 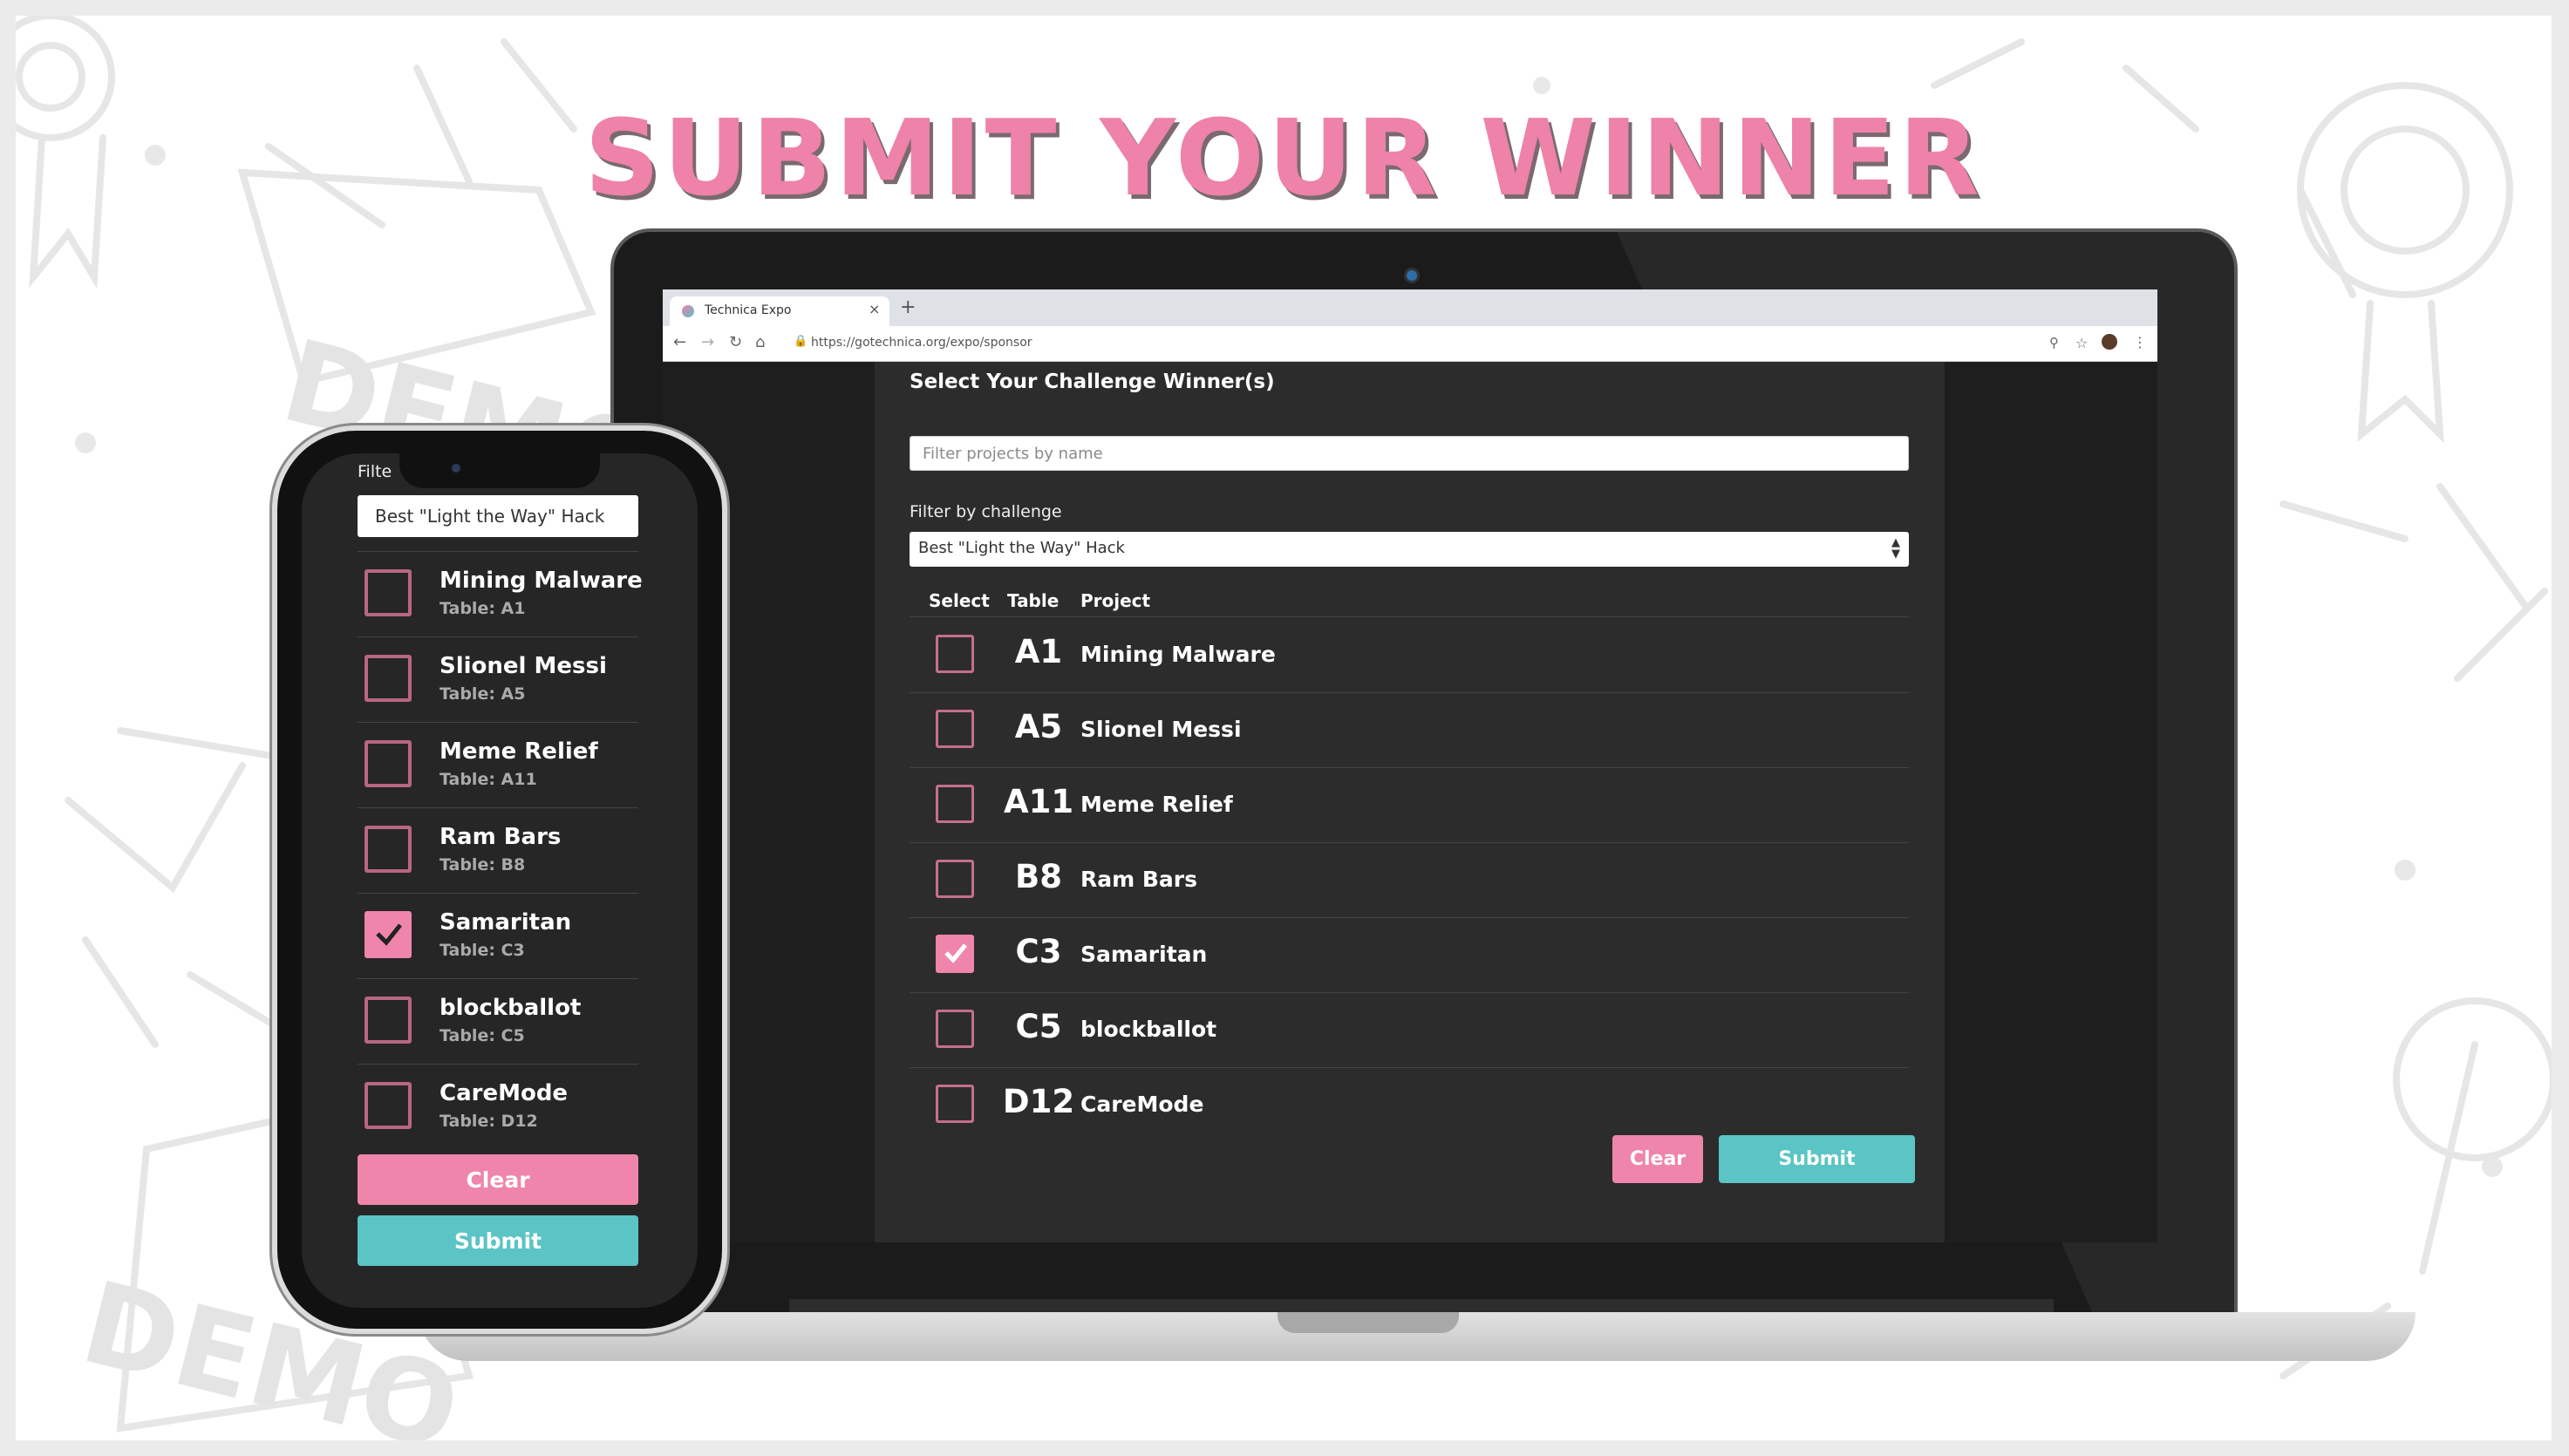 What do you see at coordinates (1817, 1159) in the screenshot?
I see `submit-button: Submit` at bounding box center [1817, 1159].